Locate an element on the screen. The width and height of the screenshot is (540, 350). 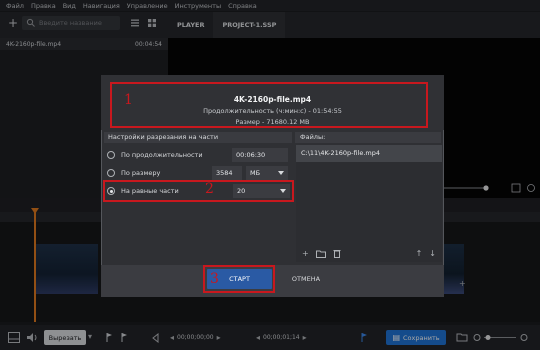
option-by-size-label: По размеру is located at coordinates (141, 173).